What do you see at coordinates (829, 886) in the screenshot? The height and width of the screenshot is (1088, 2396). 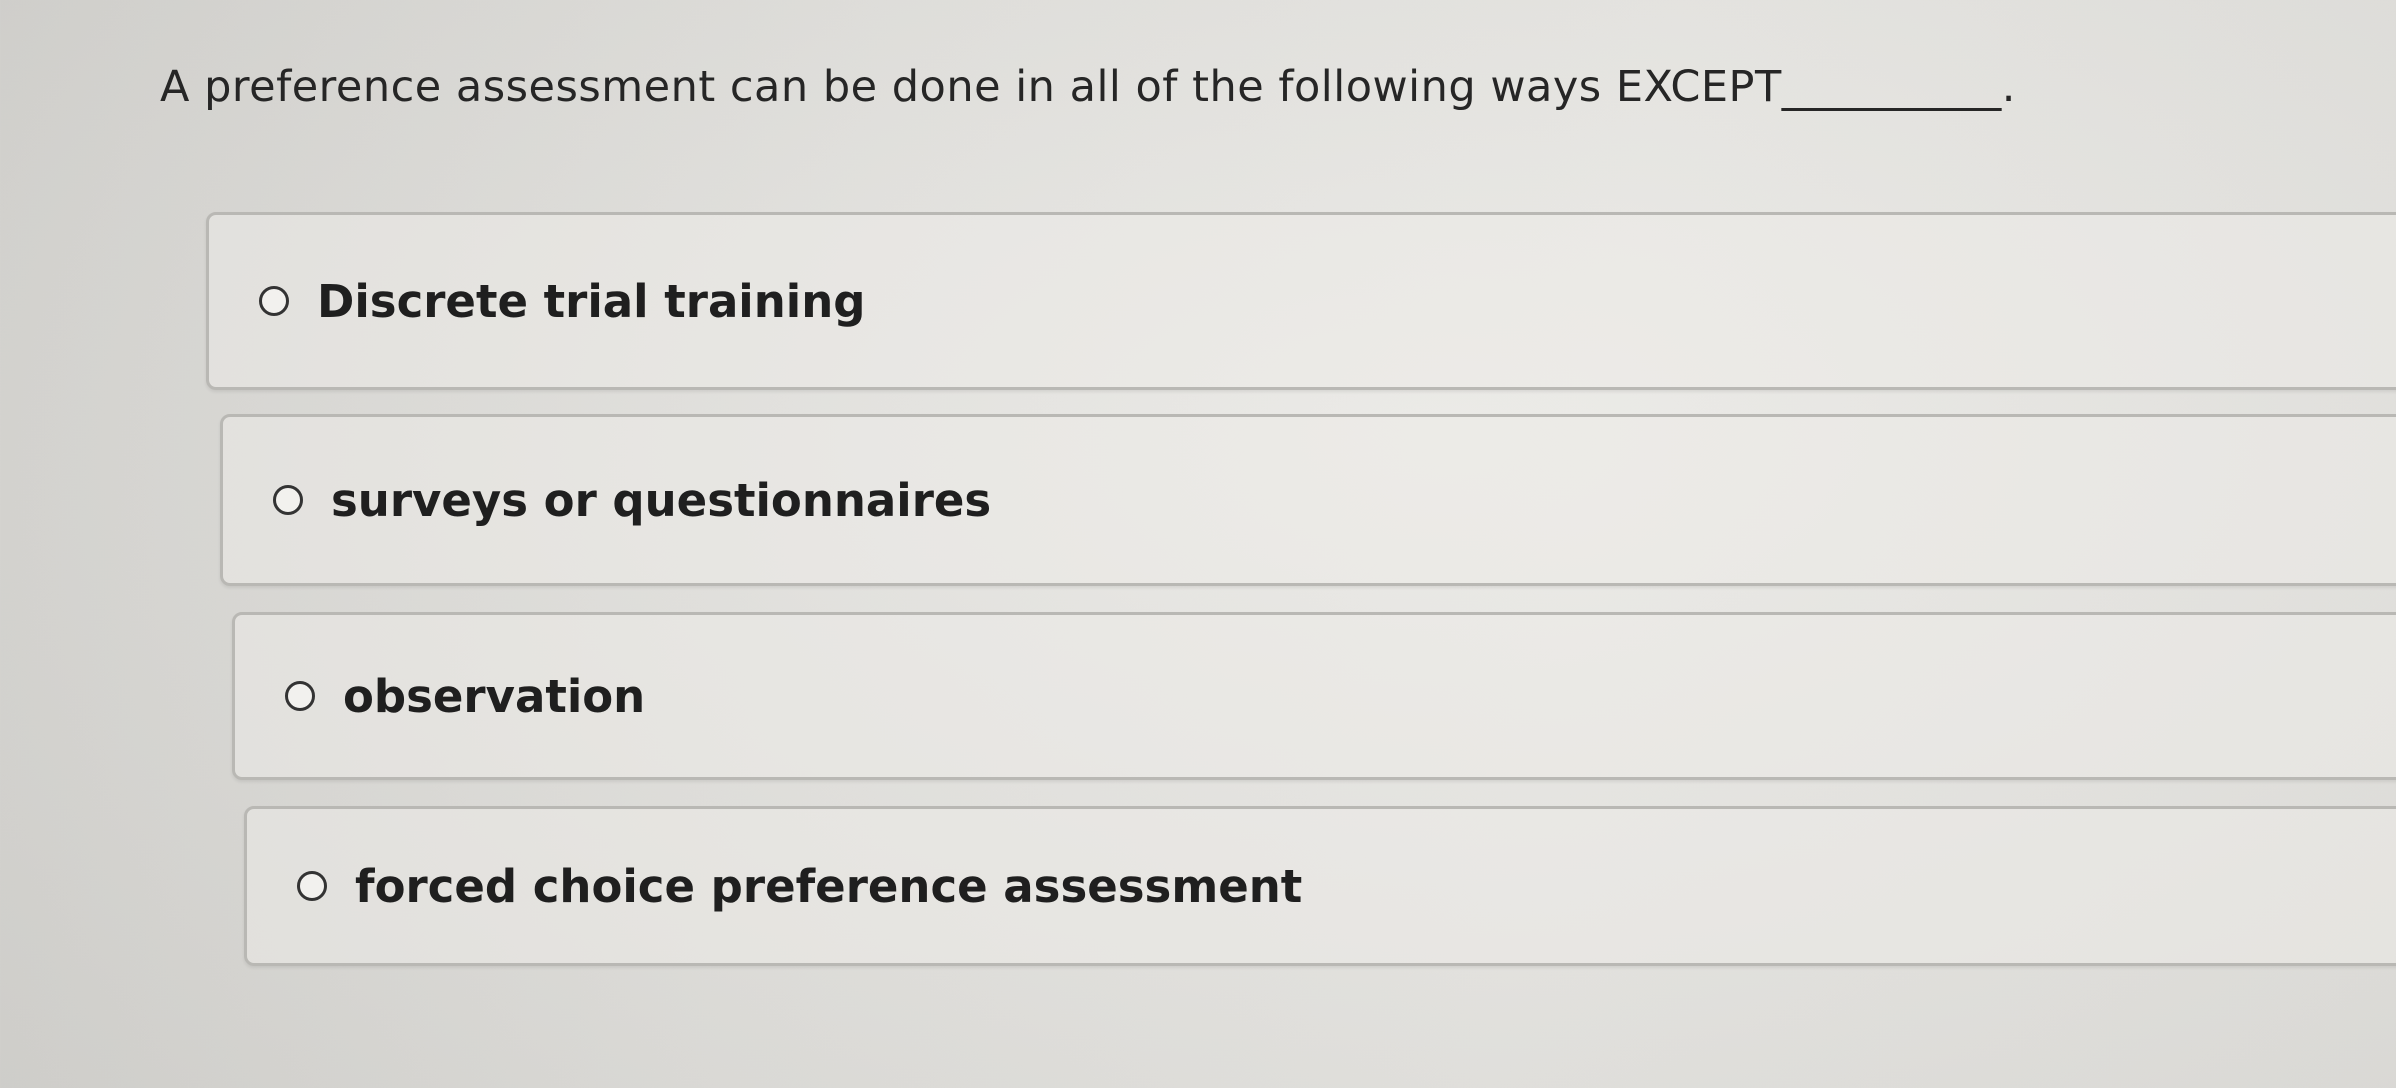 I see `answer-option-label: forced choice preference assessment` at bounding box center [829, 886].